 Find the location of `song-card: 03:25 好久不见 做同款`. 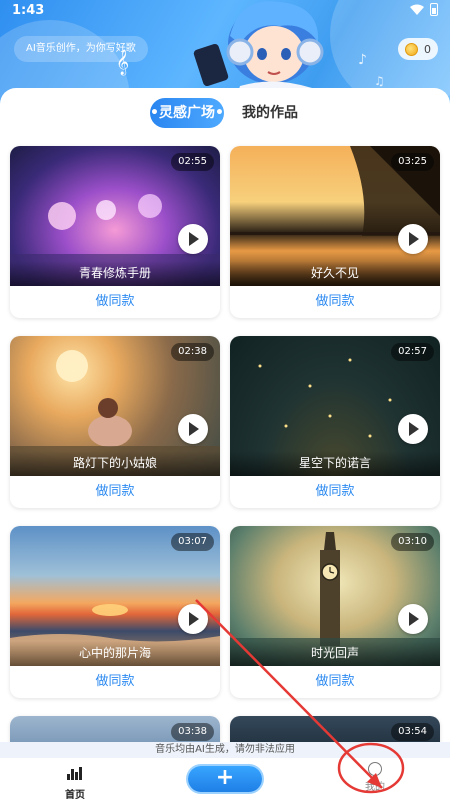

song-card: 03:25 好久不见 做同款 is located at coordinates (335, 232).